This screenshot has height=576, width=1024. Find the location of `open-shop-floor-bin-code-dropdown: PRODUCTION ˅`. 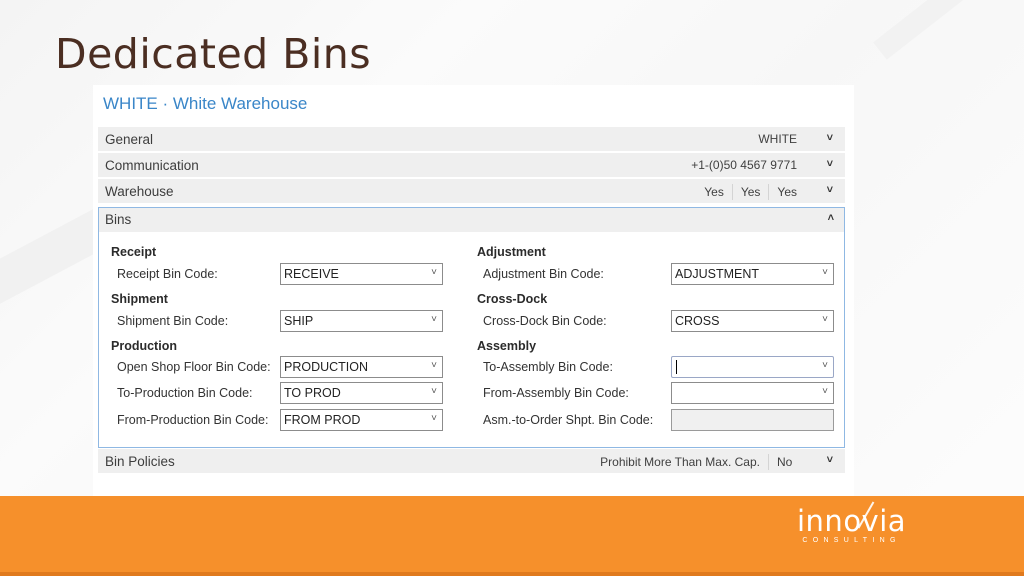

open-shop-floor-bin-code-dropdown: PRODUCTION ˅ is located at coordinates (361, 367).